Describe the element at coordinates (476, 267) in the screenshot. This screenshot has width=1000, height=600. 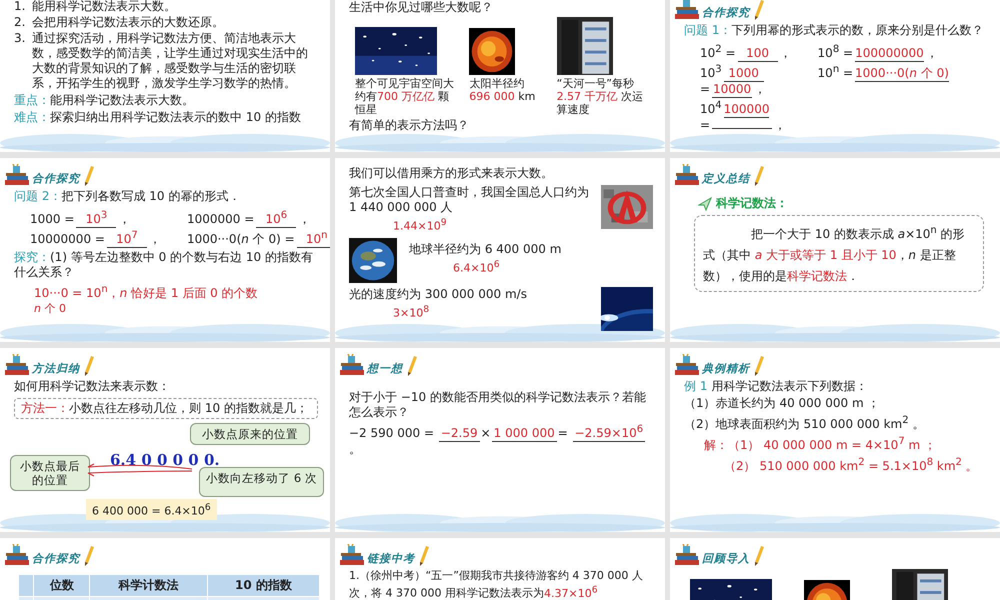
I see `answer-text: 6.4×10$^{6}$` at that location.